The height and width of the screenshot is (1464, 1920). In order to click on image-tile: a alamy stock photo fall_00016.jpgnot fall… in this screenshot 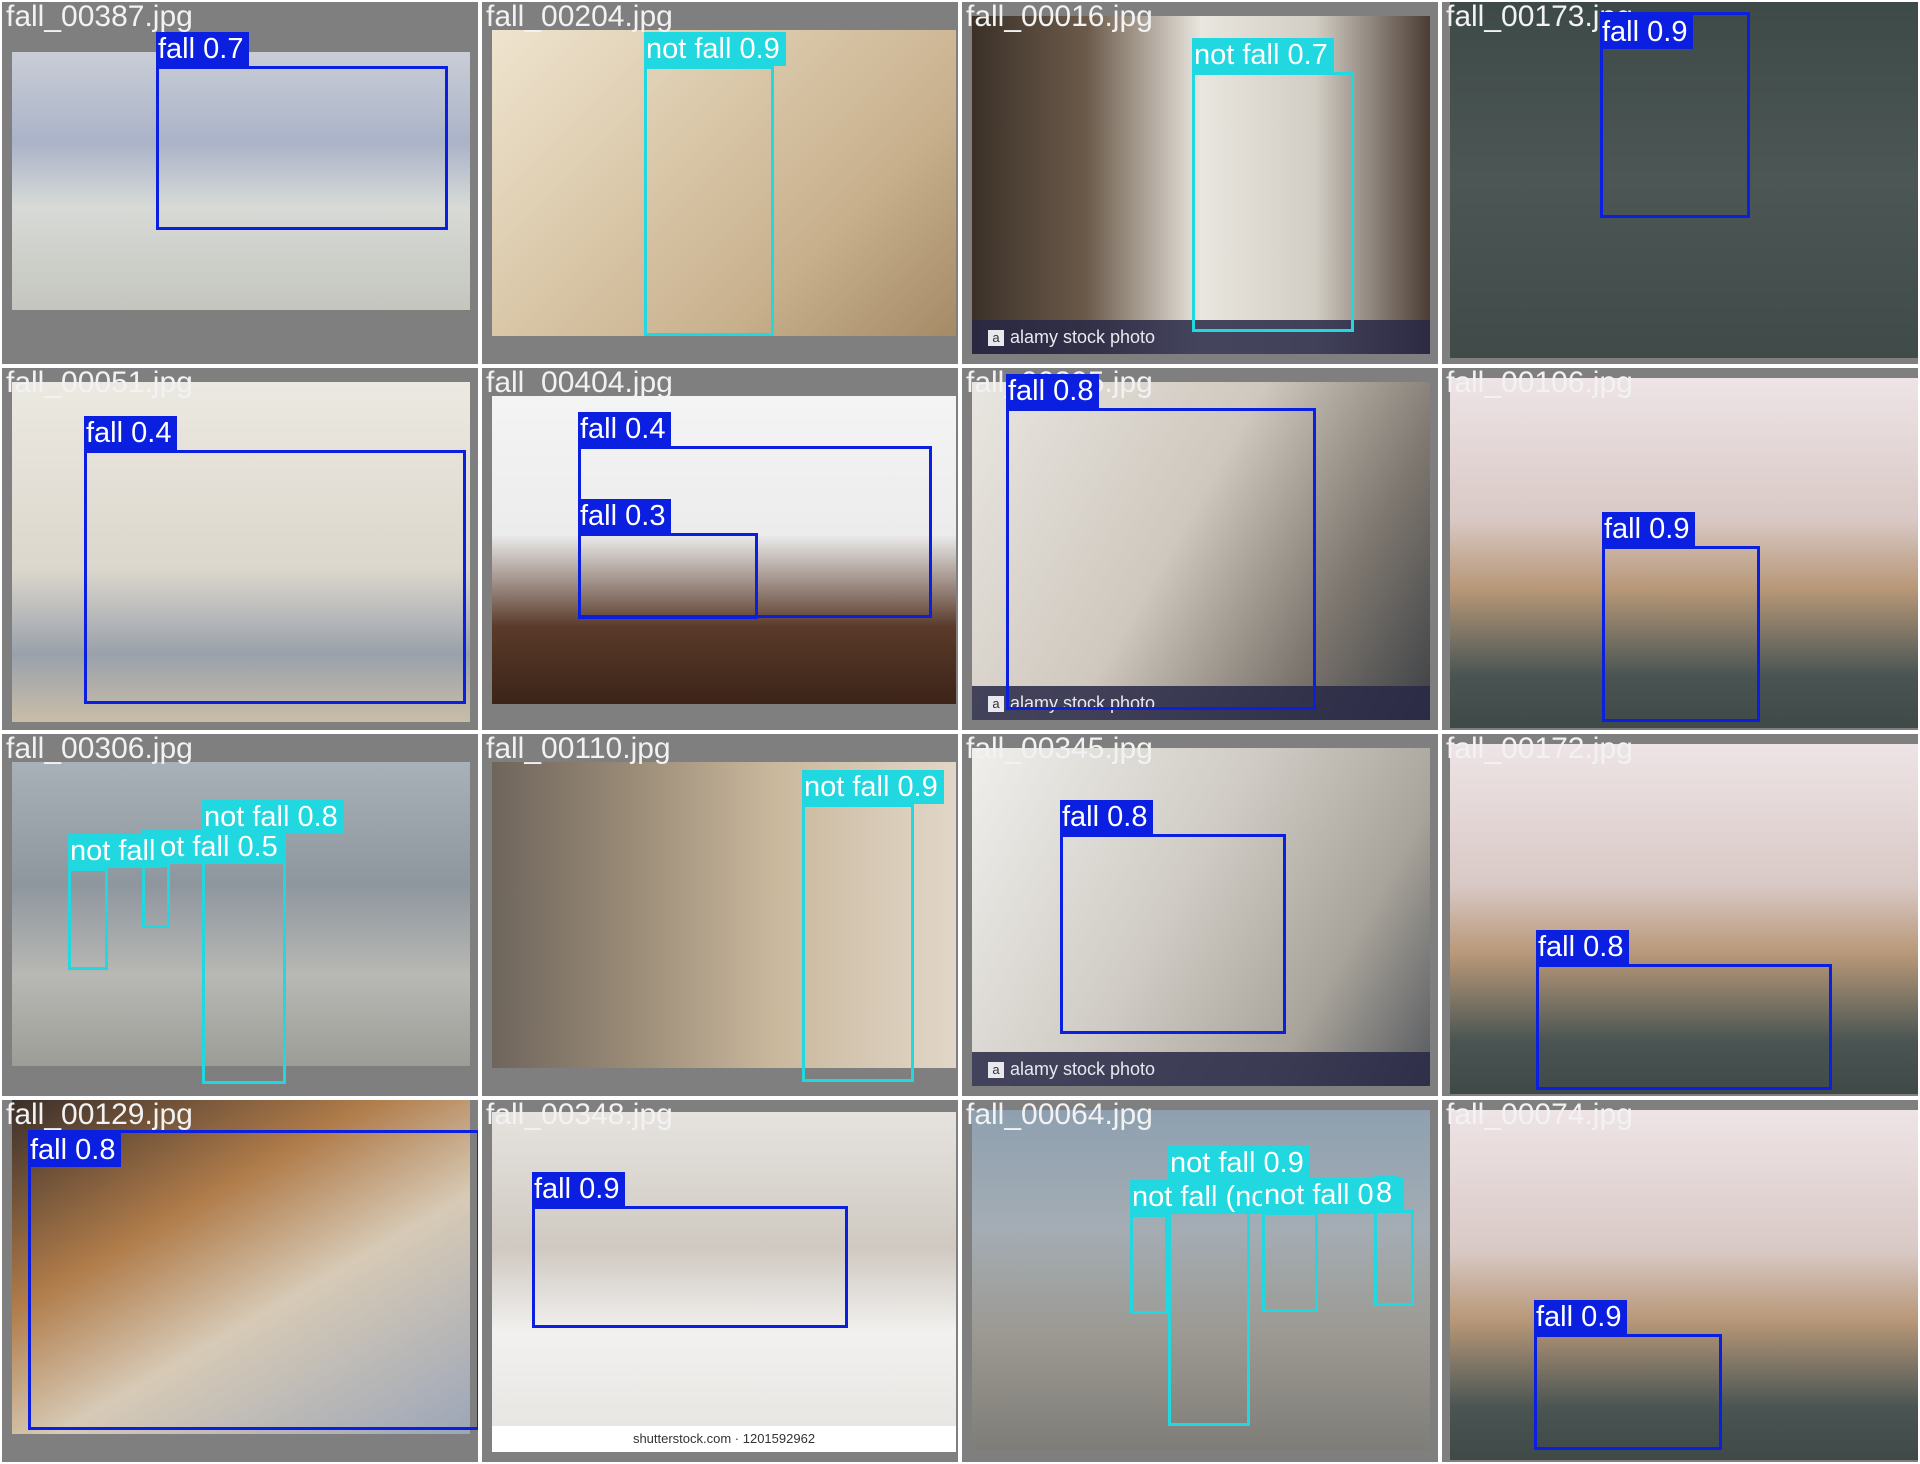, I will do `click(1200, 183)`.